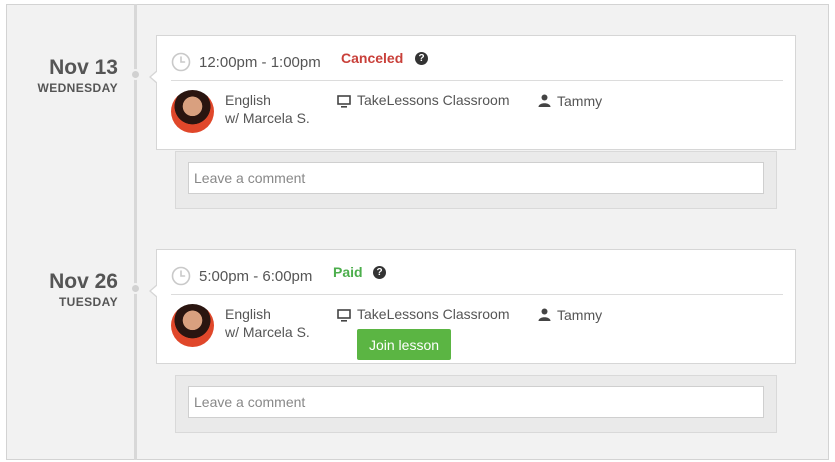  What do you see at coordinates (477, 64) in the screenshot?
I see `lesson-card-header: 12:00pm - 1:00pm Canceled ?` at bounding box center [477, 64].